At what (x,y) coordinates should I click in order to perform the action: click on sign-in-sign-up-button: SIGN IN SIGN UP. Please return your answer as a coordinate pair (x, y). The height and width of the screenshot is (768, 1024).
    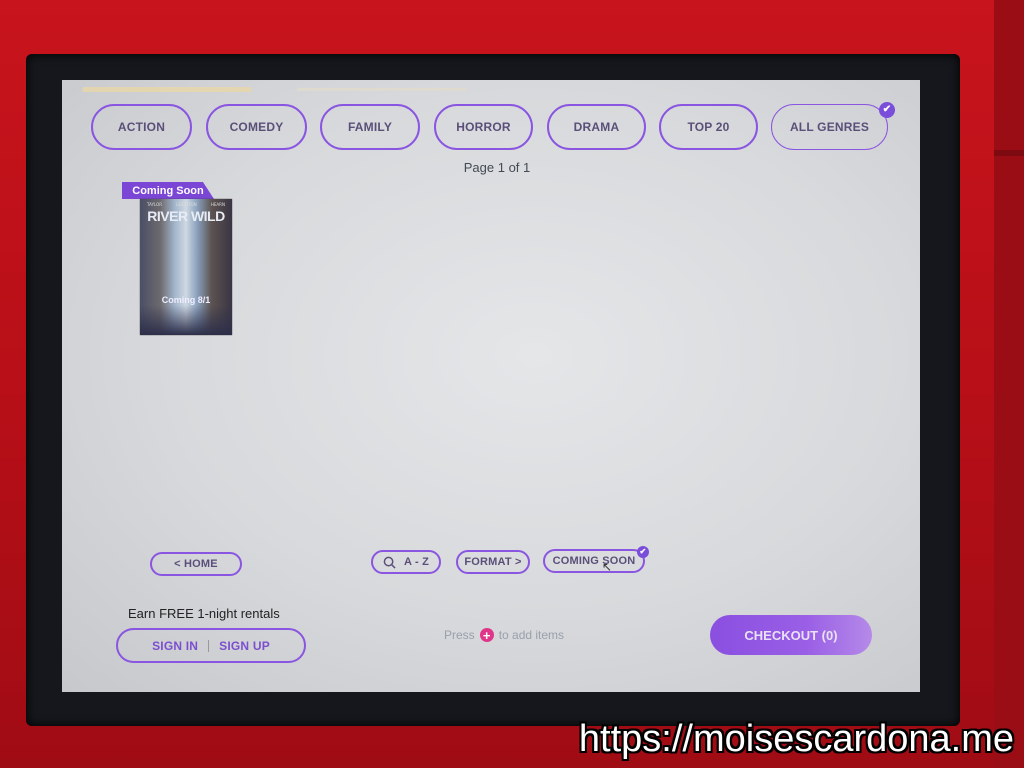
    Looking at the image, I should click on (211, 645).